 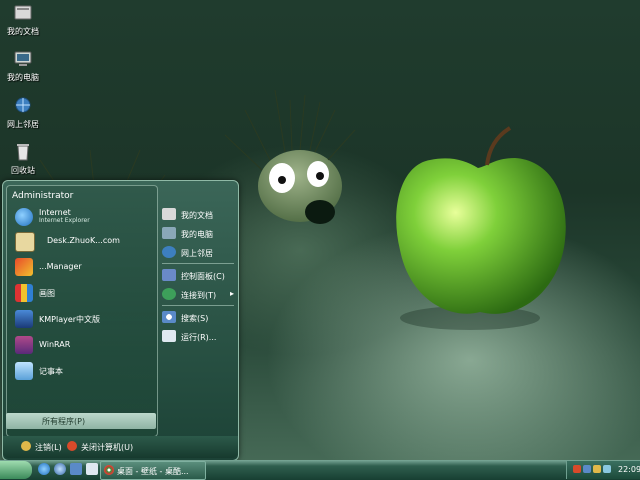 What do you see at coordinates (23, 31) in the screenshot?
I see `desktop-icon-label: 我的文档` at bounding box center [23, 31].